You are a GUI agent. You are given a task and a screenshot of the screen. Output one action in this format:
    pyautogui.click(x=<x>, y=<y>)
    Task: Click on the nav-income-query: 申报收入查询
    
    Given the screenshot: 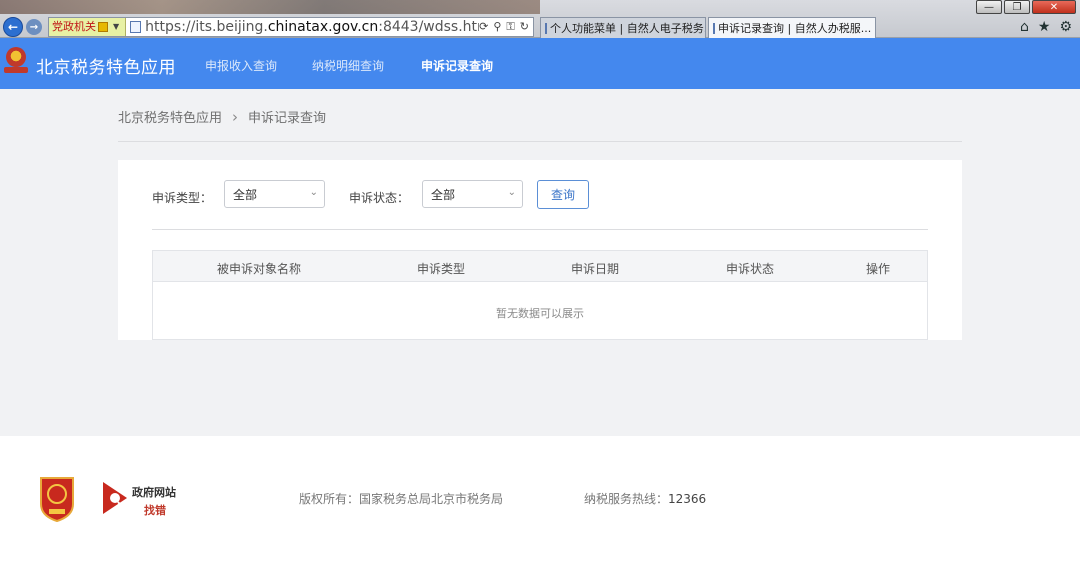 What is the action you would take?
    pyautogui.click(x=241, y=65)
    